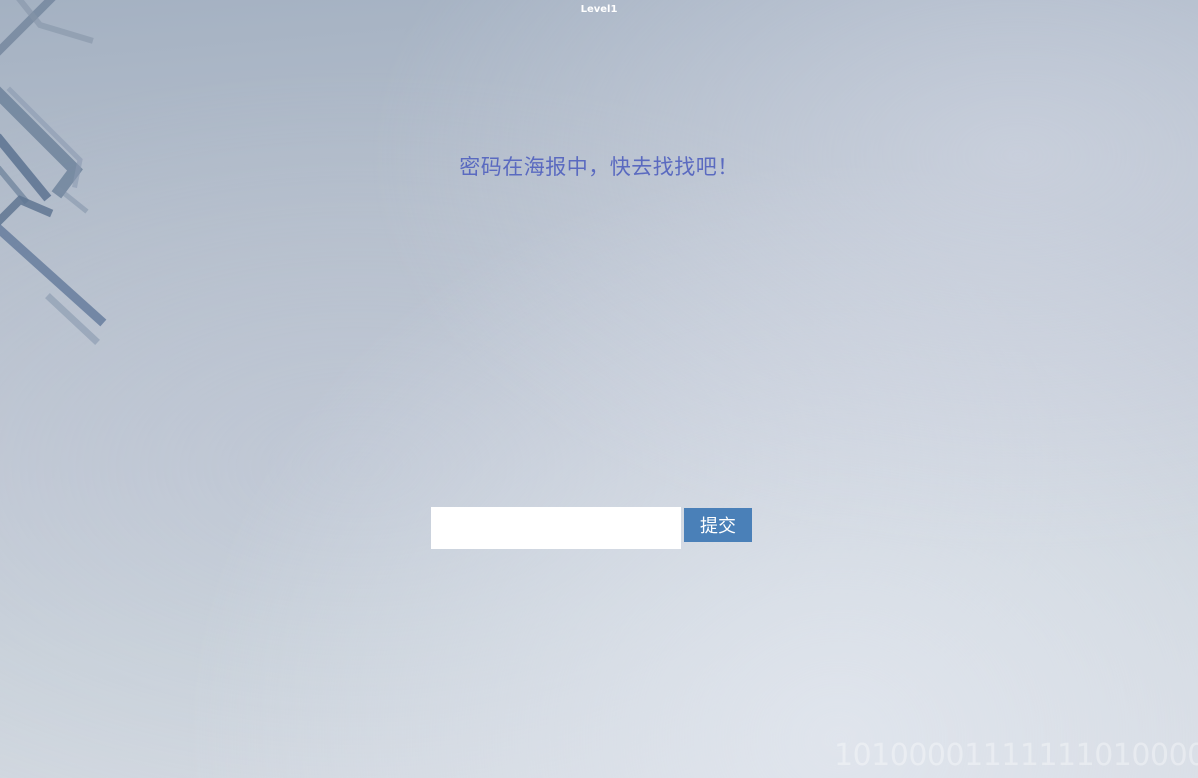  What do you see at coordinates (1016, 755) in the screenshot?
I see `background-binary-text: 101000011111110100000` at bounding box center [1016, 755].